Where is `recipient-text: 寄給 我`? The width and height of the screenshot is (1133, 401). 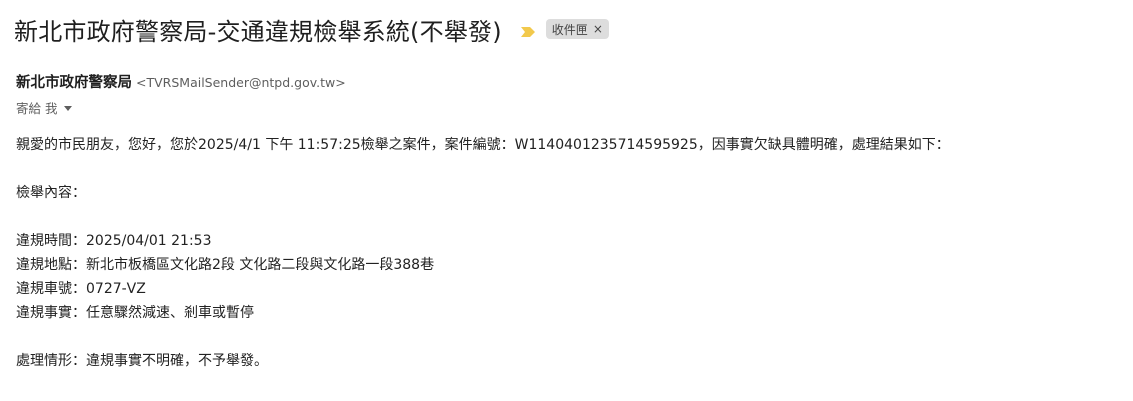 recipient-text: 寄給 我 is located at coordinates (37, 108).